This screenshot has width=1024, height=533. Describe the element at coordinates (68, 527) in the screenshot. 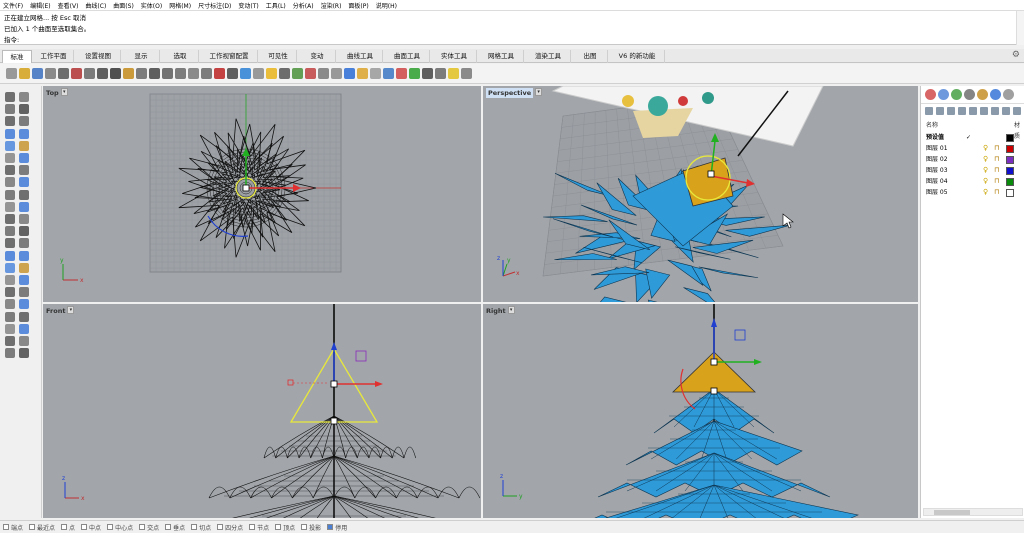

I see `osnap-toggle: 点` at that location.